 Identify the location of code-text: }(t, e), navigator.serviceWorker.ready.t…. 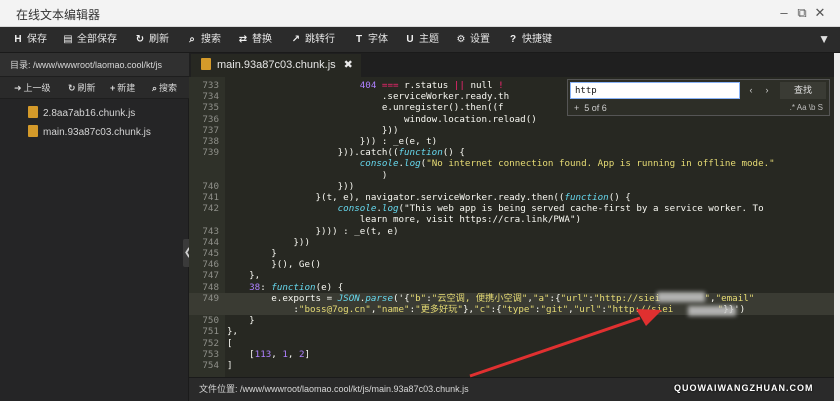
(429, 197).